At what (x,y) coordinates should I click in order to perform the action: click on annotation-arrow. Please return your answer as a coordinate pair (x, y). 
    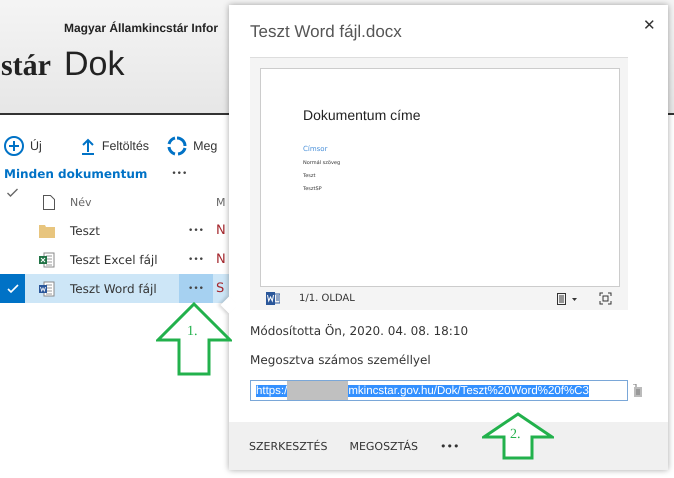
    Looking at the image, I should click on (518, 436).